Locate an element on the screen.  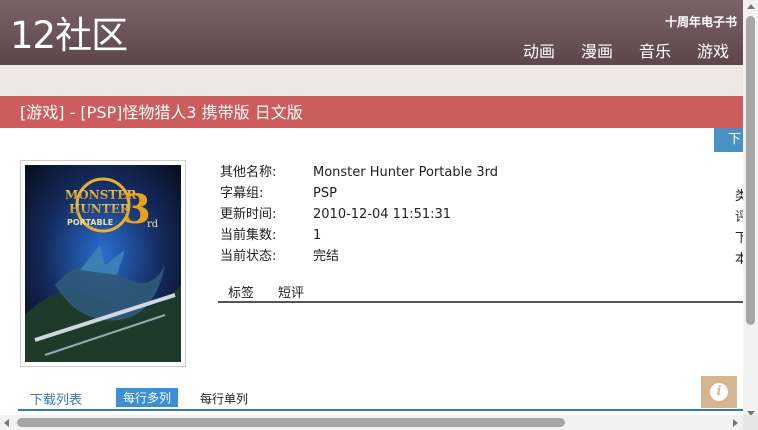
download-list-bar: 下载列表 每行多列 每行单列 is located at coordinates (380, 399).